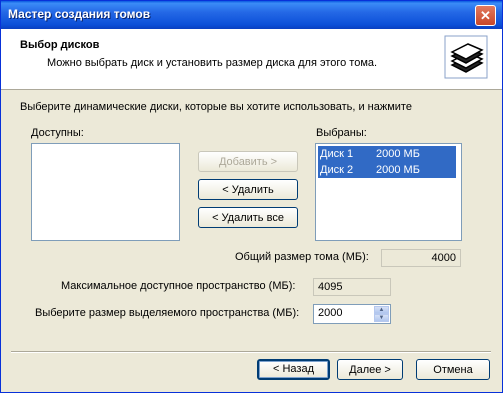 The height and width of the screenshot is (393, 503). What do you see at coordinates (388, 192) in the screenshot?
I see `selected-list: Диск 1 2000 МБ Диск 2 2000 МБ` at bounding box center [388, 192].